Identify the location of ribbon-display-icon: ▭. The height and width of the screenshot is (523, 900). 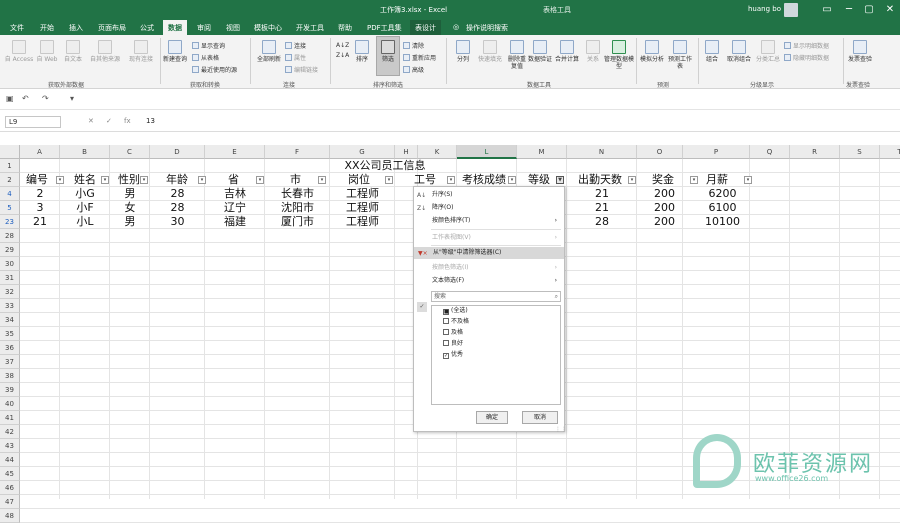
(827, 10).